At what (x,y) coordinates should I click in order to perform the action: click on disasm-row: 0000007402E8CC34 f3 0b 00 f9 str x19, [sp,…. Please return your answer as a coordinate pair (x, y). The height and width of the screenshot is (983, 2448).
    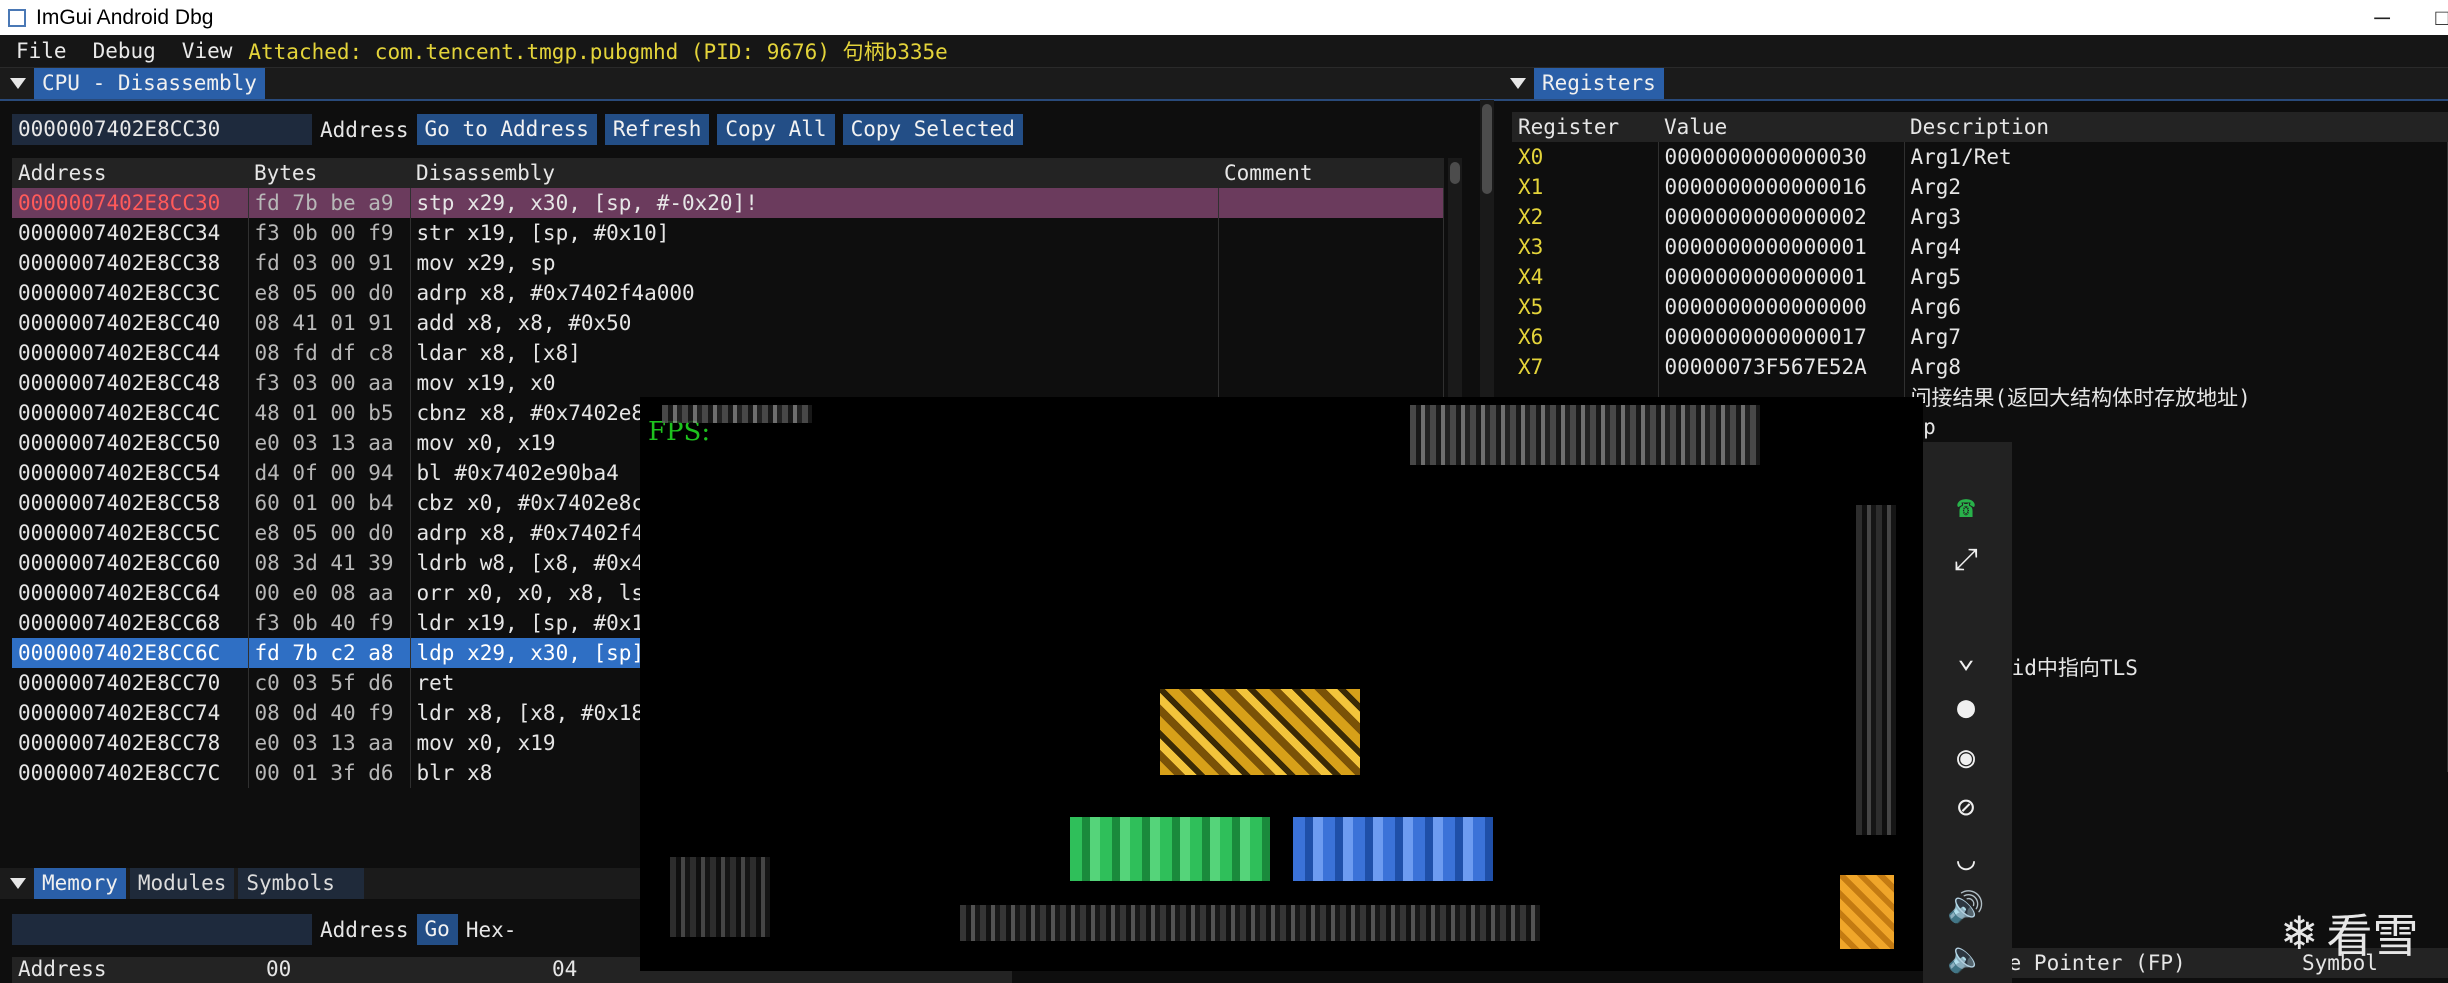
    Looking at the image, I should click on (728, 233).